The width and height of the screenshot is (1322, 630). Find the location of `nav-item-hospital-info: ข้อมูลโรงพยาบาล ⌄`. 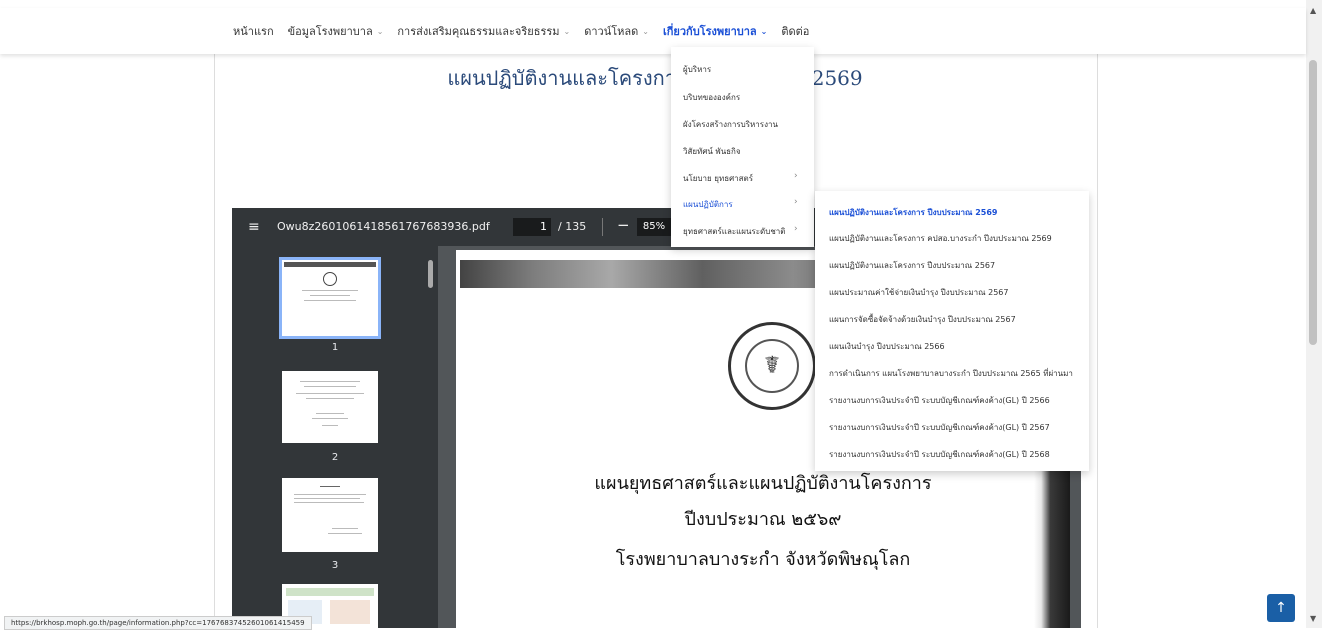

nav-item-hospital-info: ข้อมูลโรงพยาบาล ⌄ is located at coordinates (336, 31).